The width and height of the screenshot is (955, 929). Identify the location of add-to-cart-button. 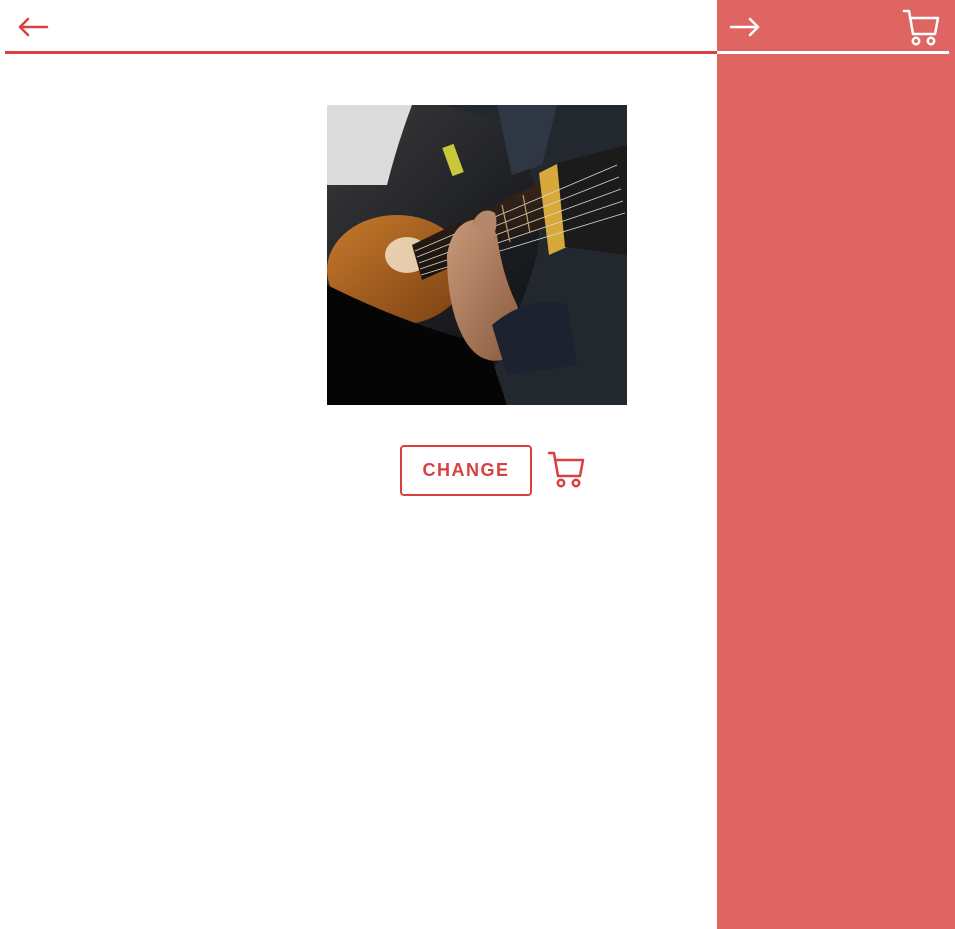
(566, 470).